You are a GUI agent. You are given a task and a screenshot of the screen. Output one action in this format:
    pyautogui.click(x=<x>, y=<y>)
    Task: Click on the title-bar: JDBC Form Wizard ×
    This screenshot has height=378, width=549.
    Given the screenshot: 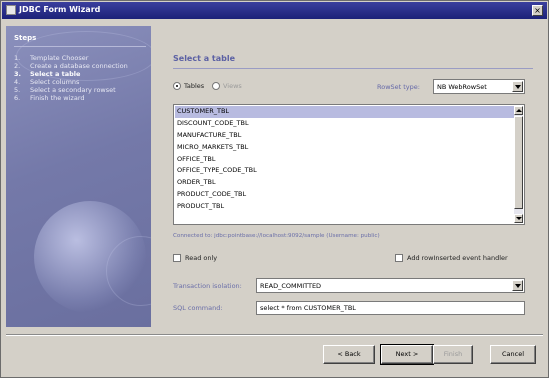 What is the action you would take?
    pyautogui.click(x=274, y=10)
    